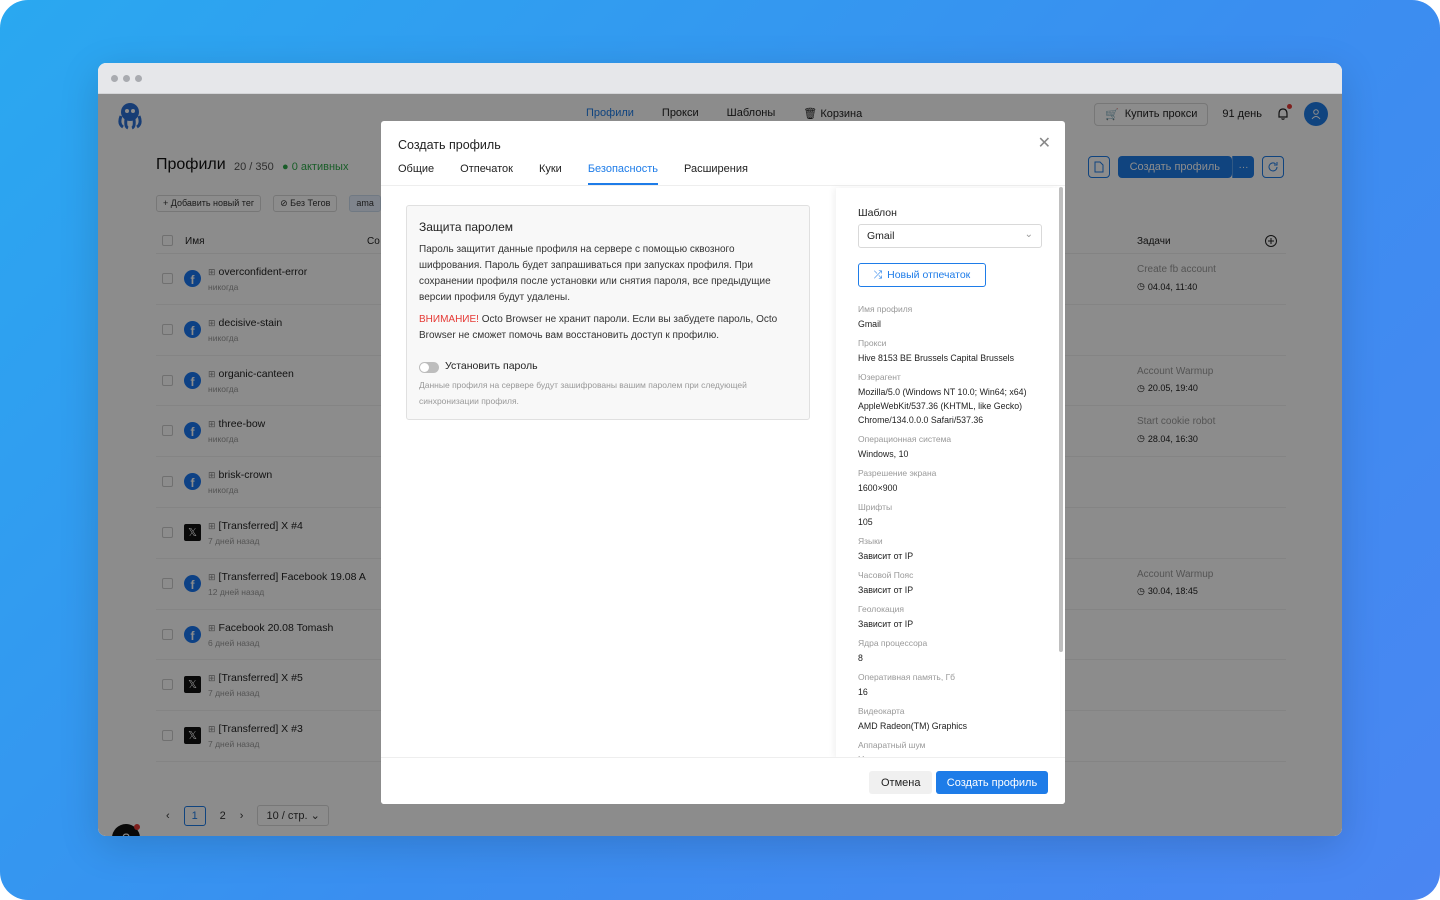  I want to click on modal-footer: Отмена Создать профиль, so click(723, 780).